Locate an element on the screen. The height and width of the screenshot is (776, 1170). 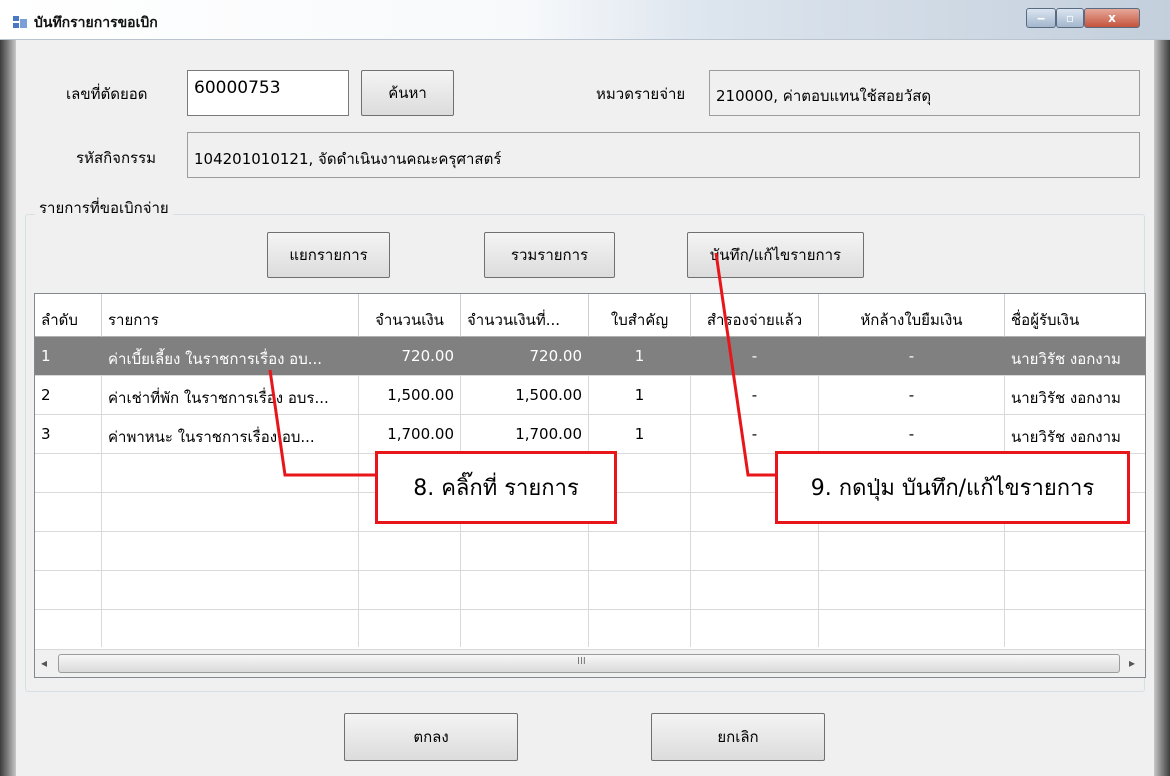
maximize-button: ▫ is located at coordinates (1070, 18).